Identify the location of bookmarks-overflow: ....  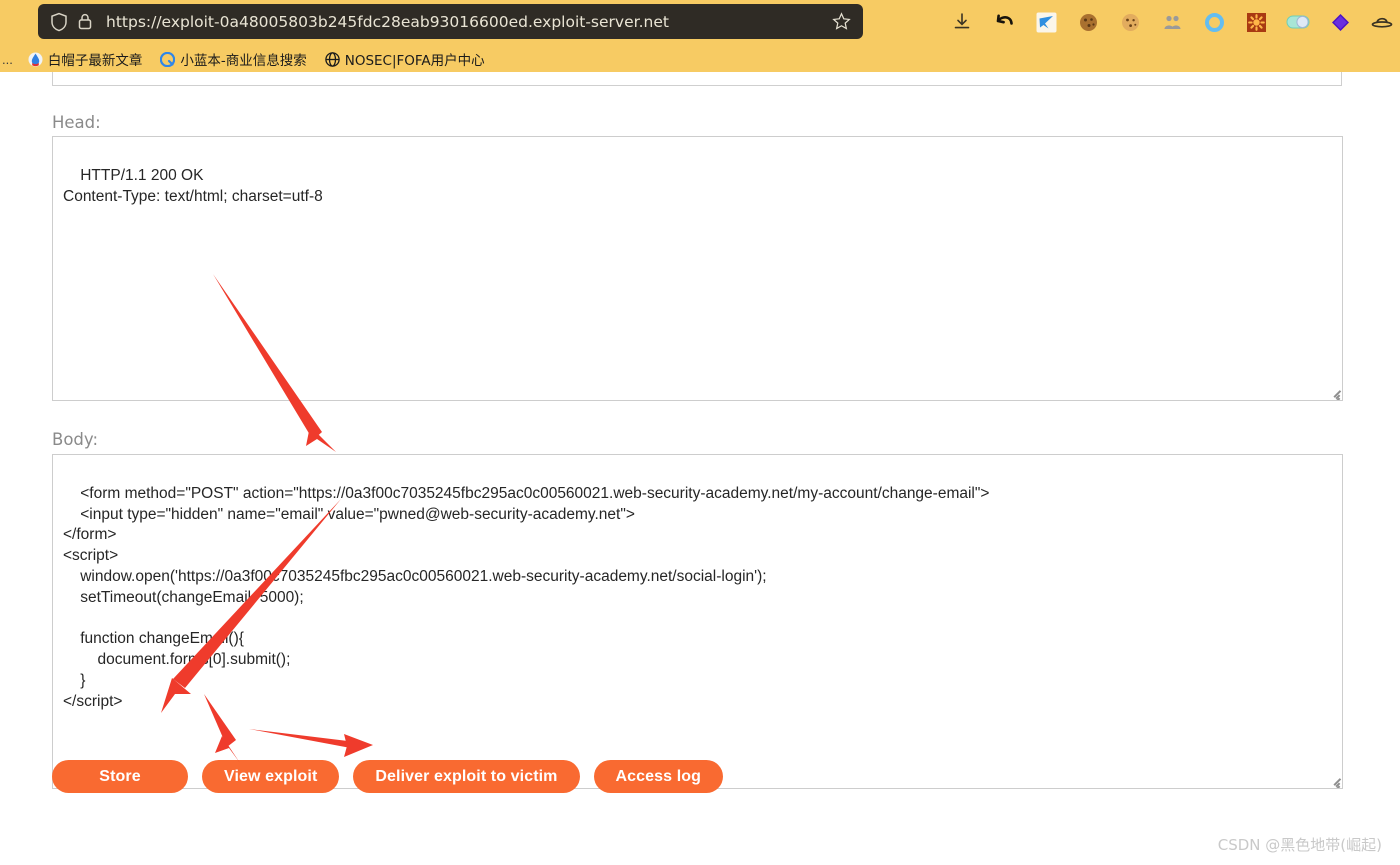
(9, 59).